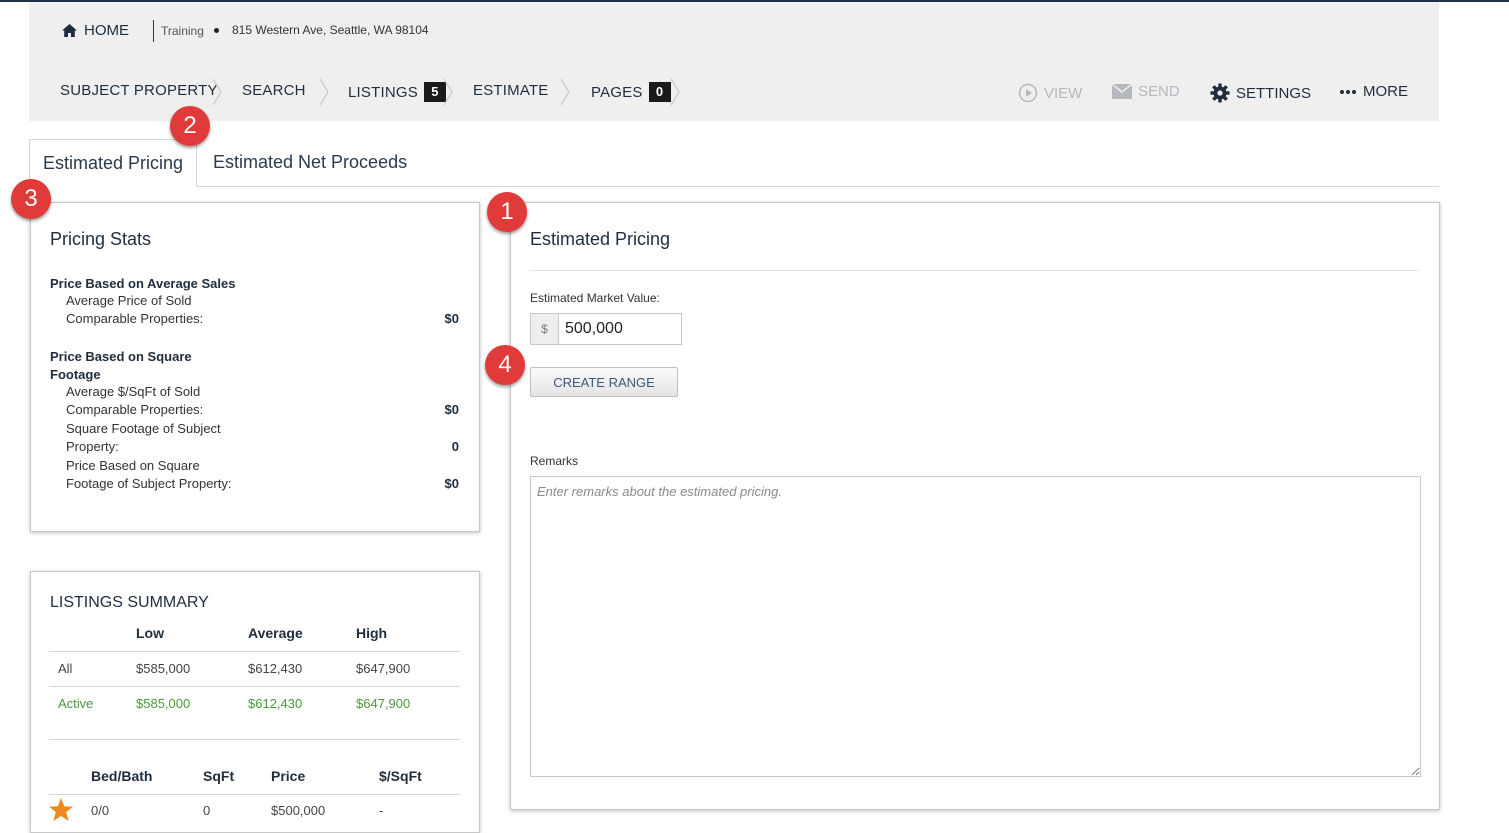  I want to click on callout-marker: 4, so click(505, 365).